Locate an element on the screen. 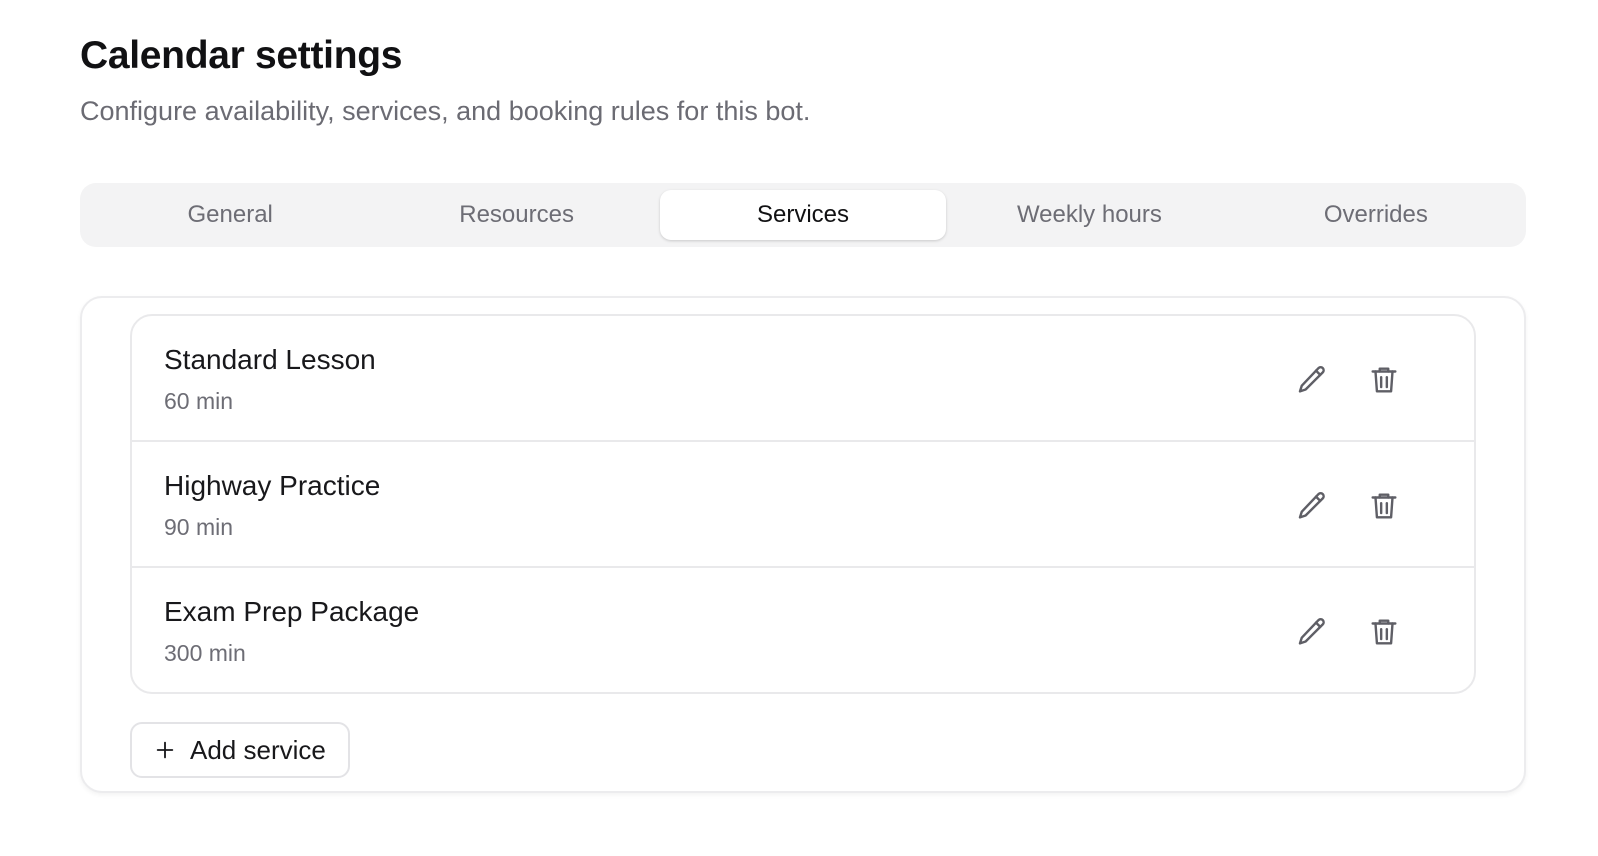  service-row: Standard Lesson 60 min is located at coordinates (803, 379).